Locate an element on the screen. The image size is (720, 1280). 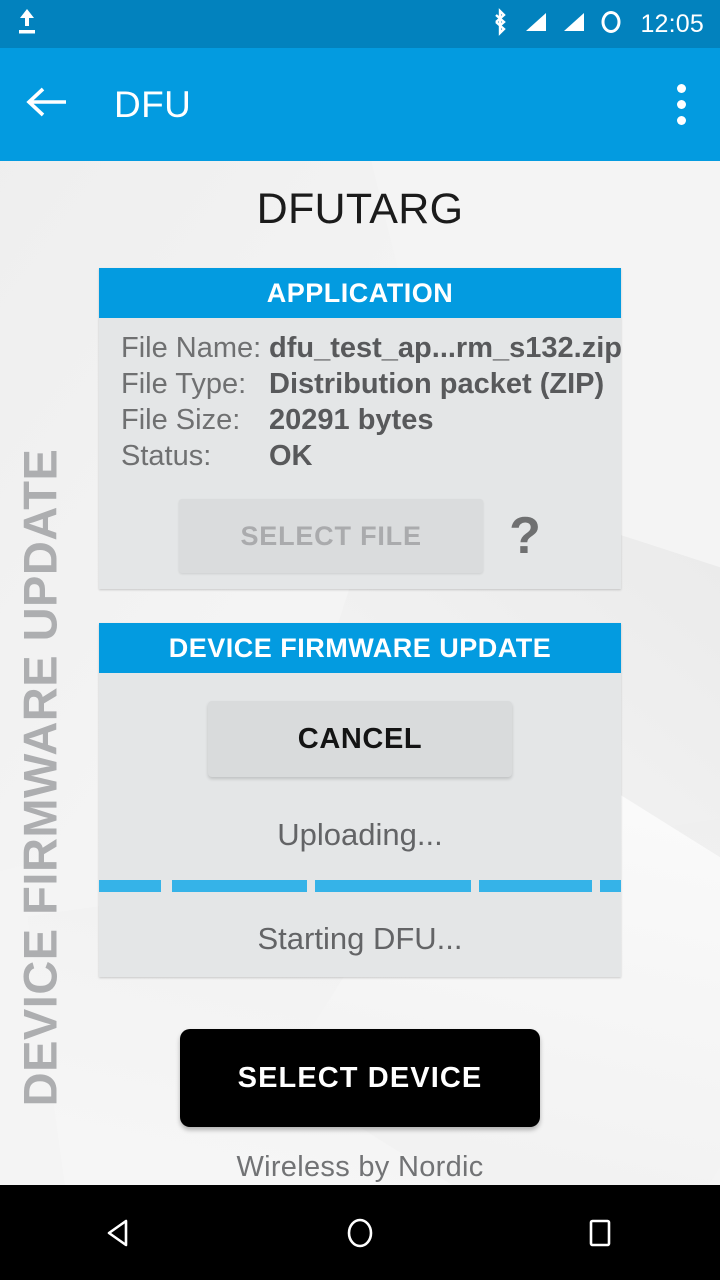
cancel-row: CANCEL is located at coordinates (360, 739).